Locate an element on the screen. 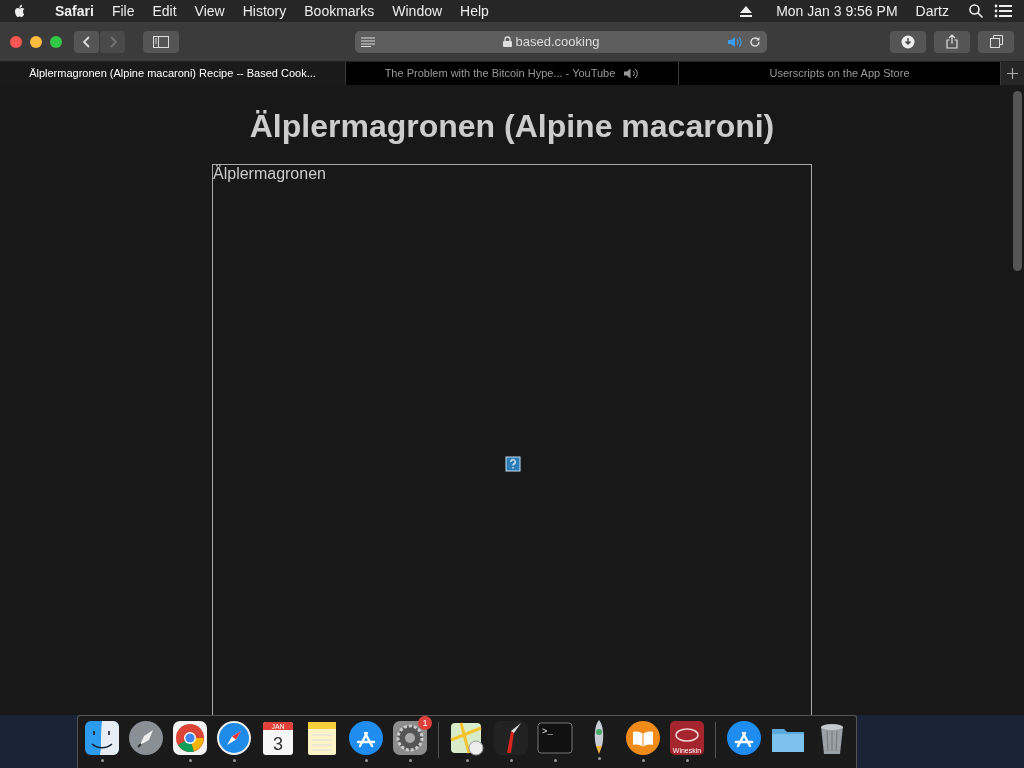 The image size is (1024, 768). knife-icon is located at coordinates (511, 738).